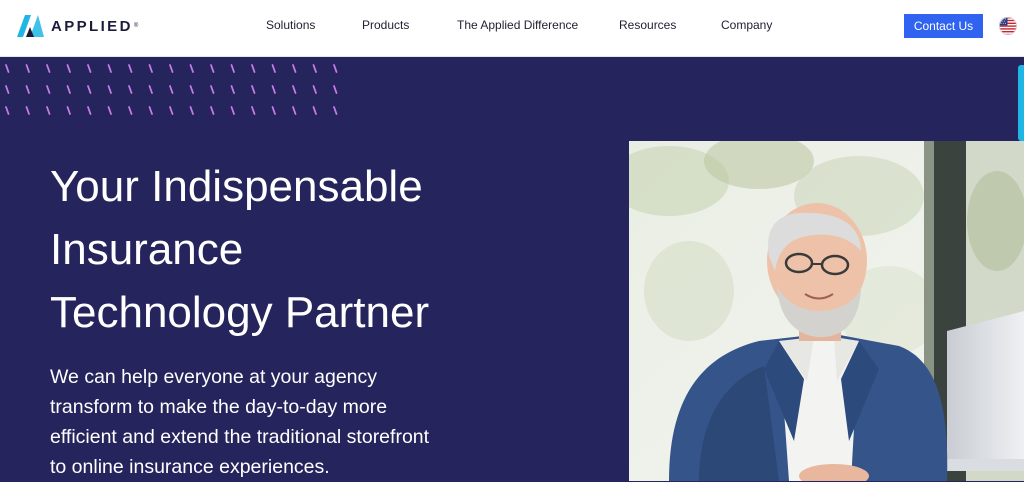 The width and height of the screenshot is (1024, 482). I want to click on us-flag-icon, so click(1008, 26).